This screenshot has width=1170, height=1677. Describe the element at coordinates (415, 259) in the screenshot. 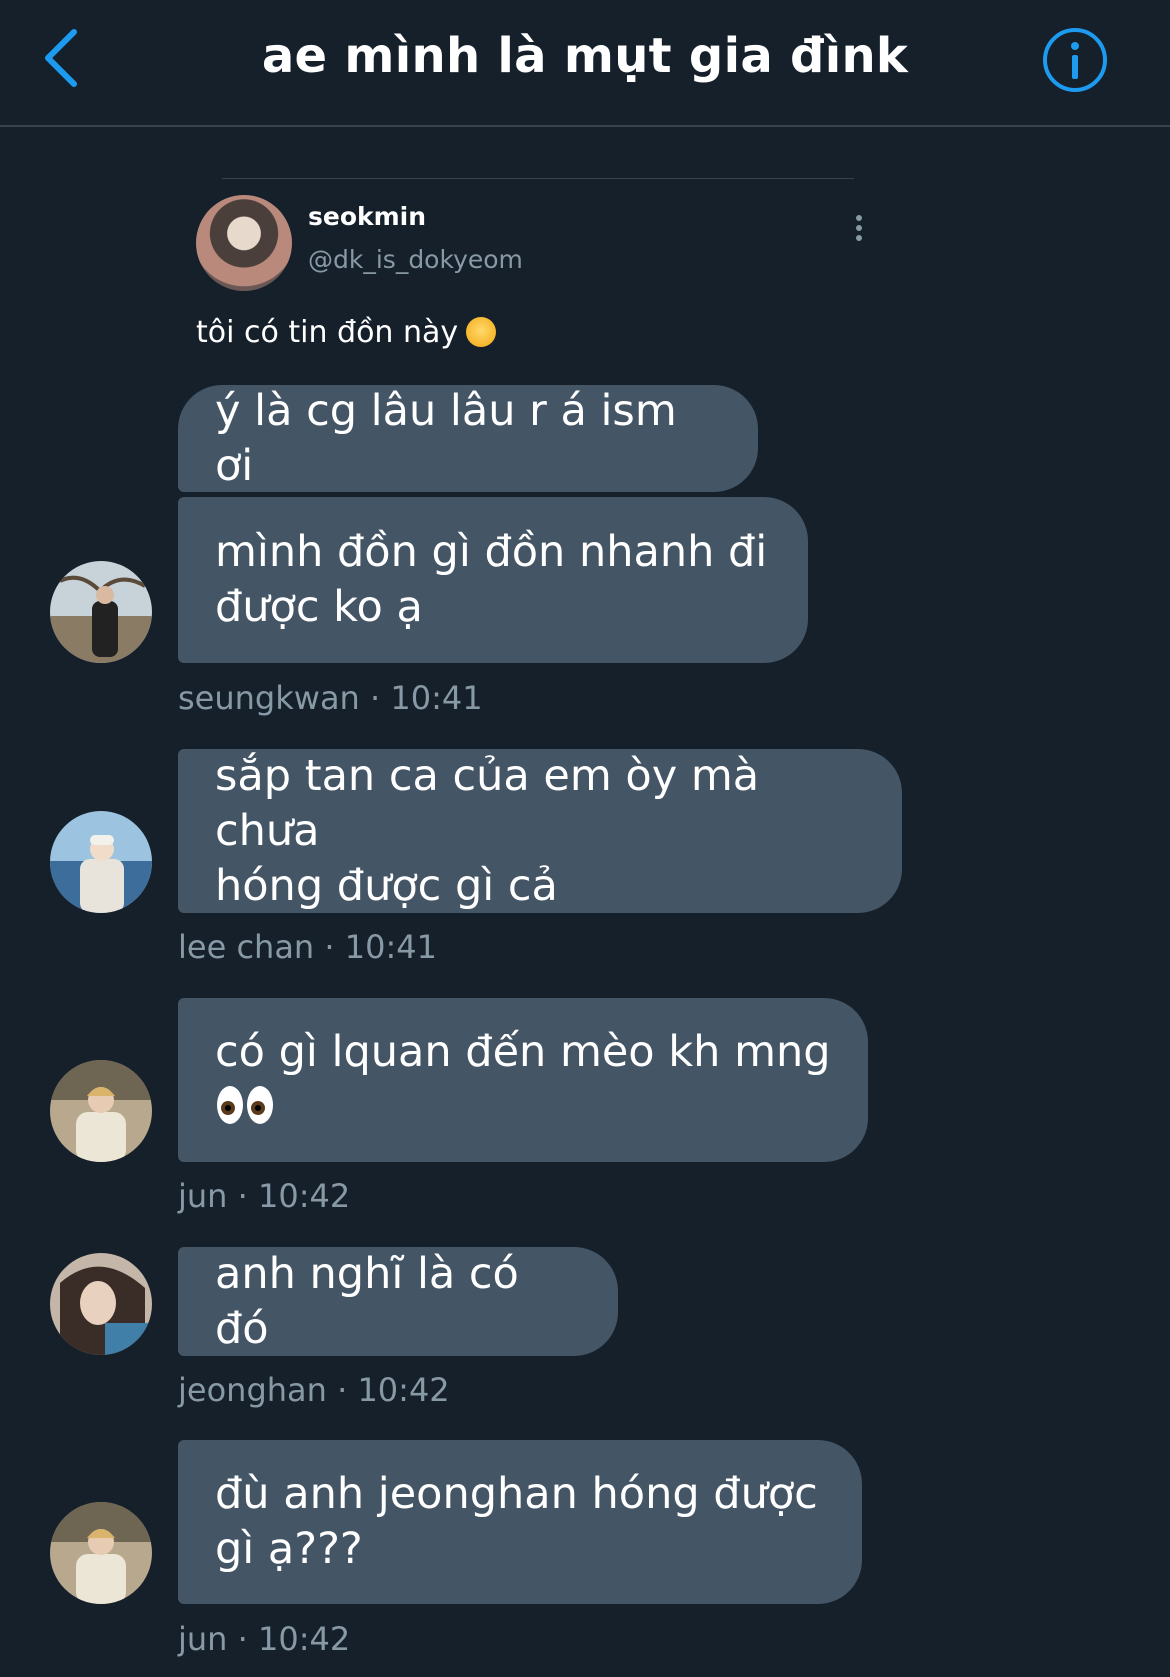

I see `tweet-author-handle: @dk_is_dokyeom` at that location.